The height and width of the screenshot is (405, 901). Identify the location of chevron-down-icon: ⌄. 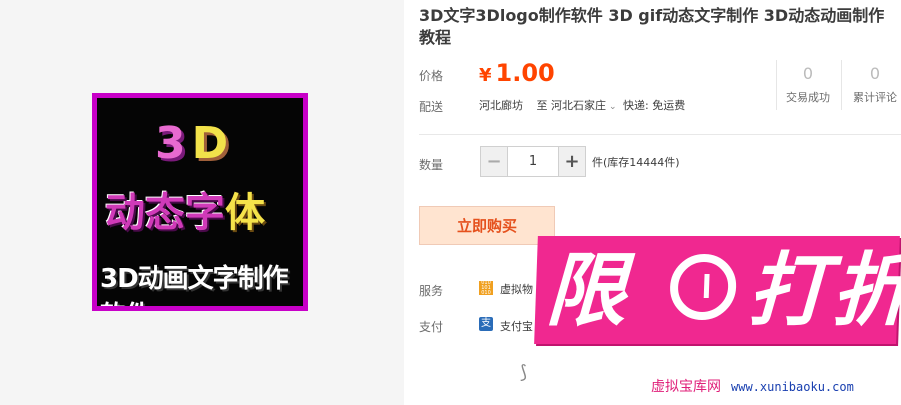
(613, 107).